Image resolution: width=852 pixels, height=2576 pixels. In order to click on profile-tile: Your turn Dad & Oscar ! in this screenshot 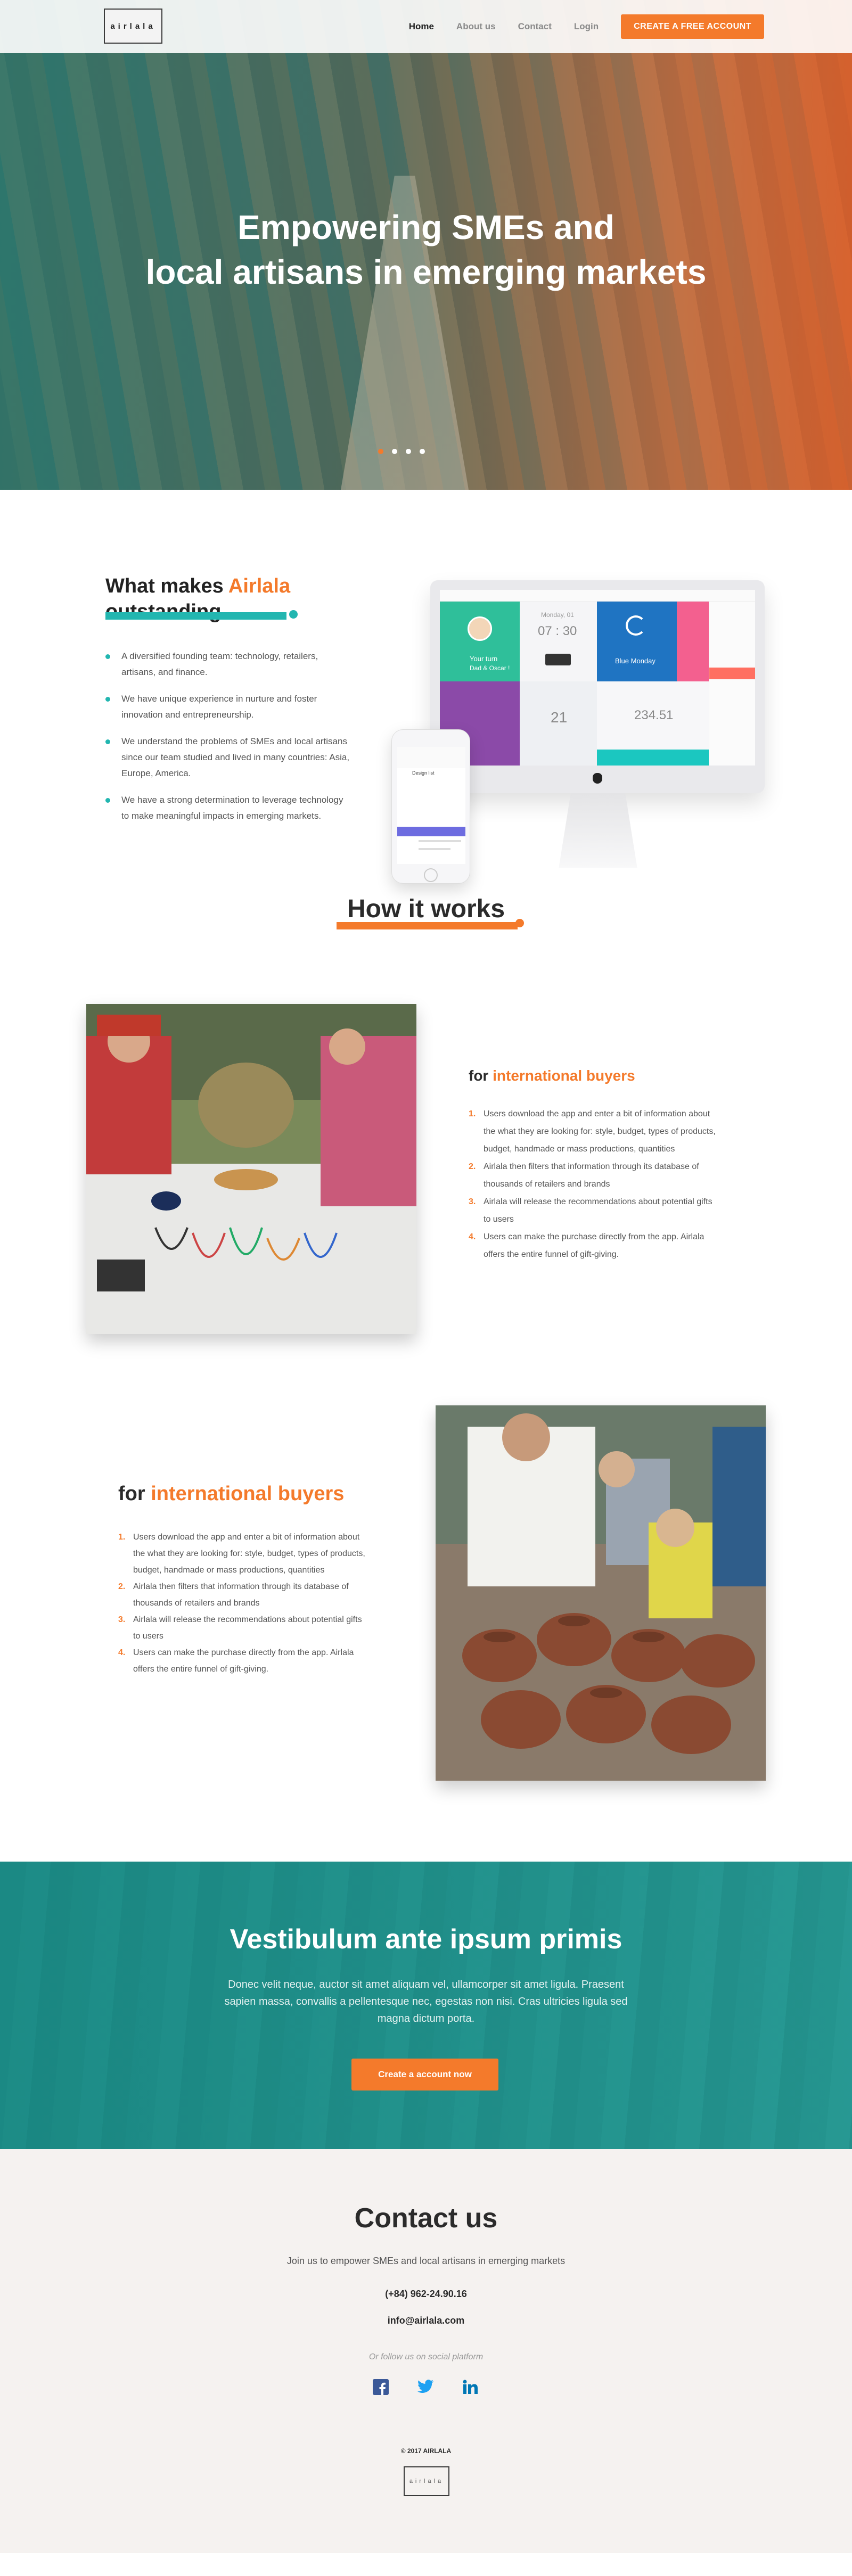, I will do `click(480, 641)`.